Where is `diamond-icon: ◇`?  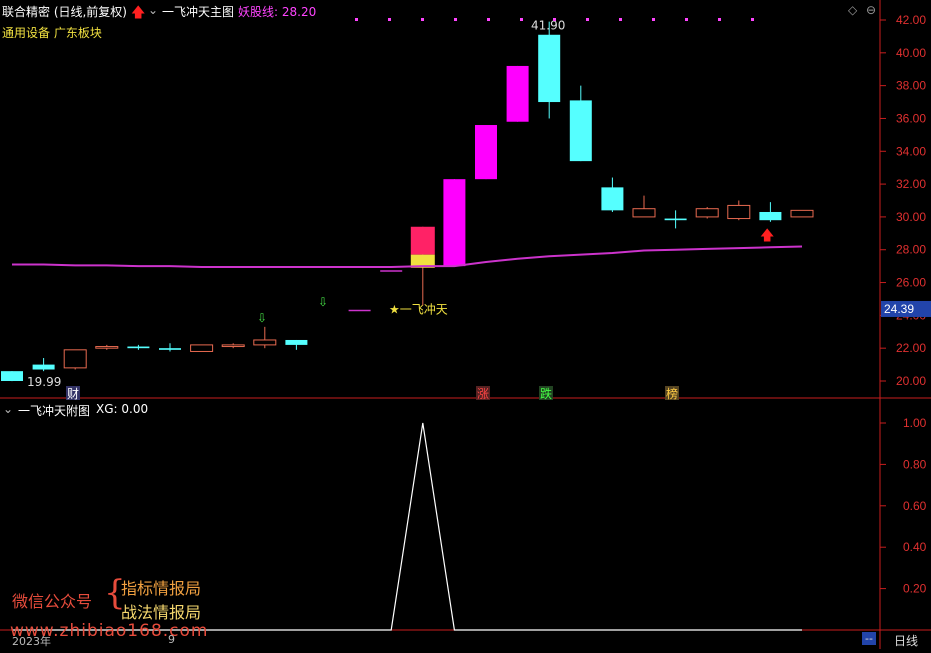 diamond-icon: ◇ is located at coordinates (852, 10).